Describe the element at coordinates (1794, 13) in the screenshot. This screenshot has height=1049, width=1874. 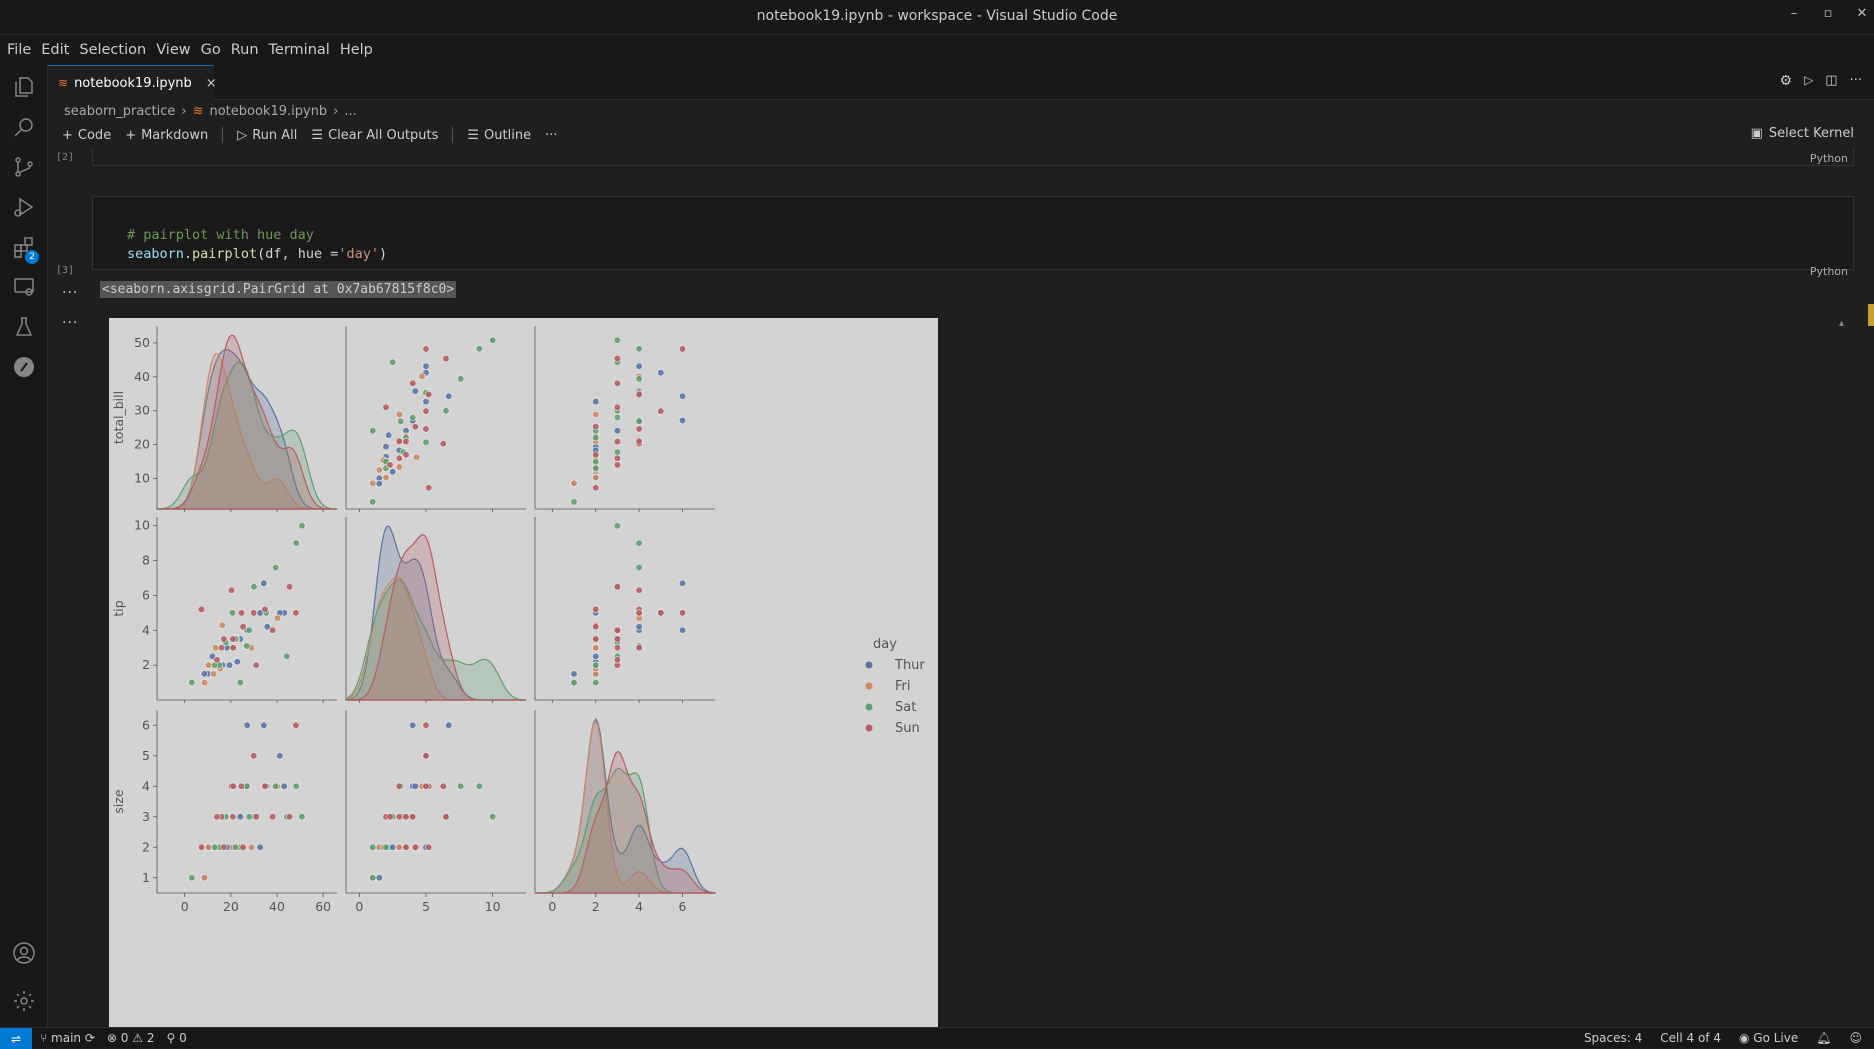
I see `minimize-icon: –` at that location.